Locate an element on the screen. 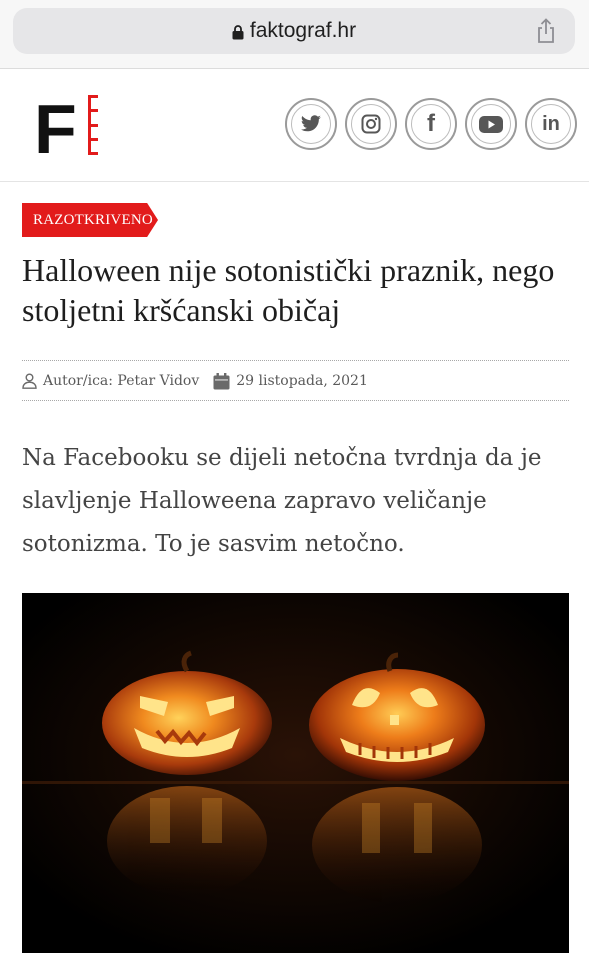  instagram-button is located at coordinates (371, 124).